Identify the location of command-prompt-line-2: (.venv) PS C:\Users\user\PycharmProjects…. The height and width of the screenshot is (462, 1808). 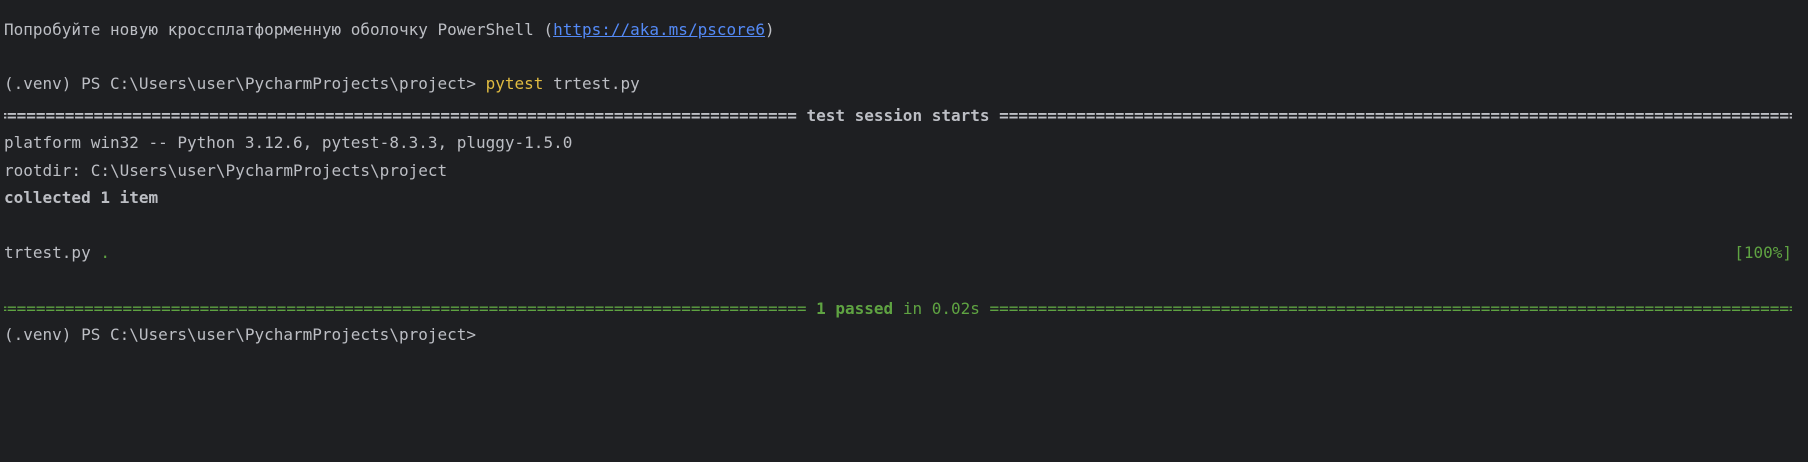
(898, 335).